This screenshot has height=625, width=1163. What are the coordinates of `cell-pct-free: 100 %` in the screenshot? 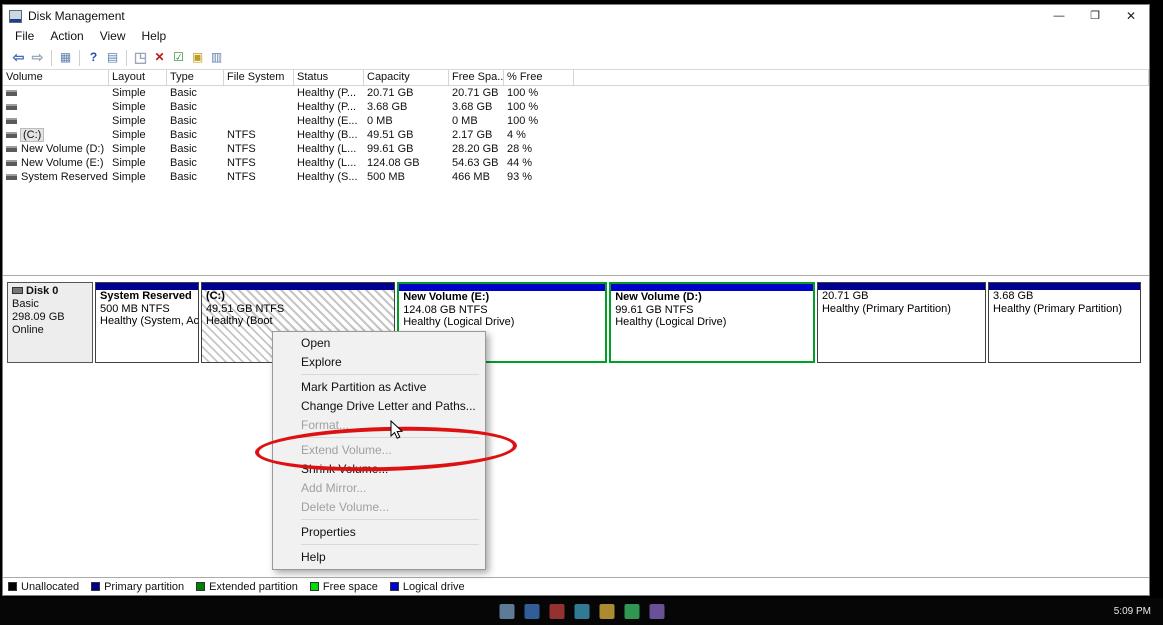 It's located at (523, 107).